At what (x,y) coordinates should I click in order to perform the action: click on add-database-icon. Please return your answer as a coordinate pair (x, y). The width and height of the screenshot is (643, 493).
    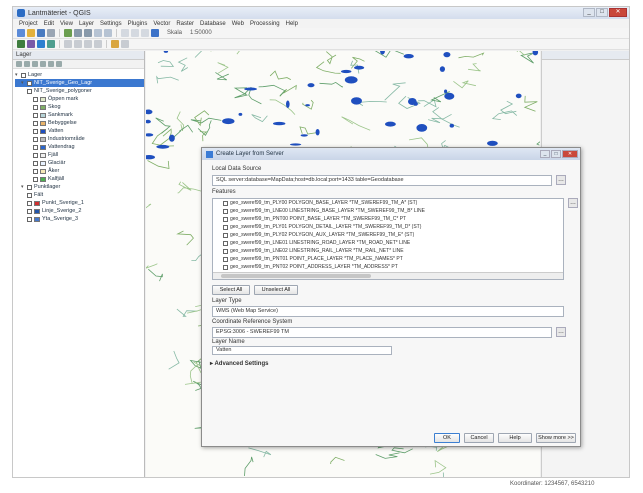
    Looking at the image, I should click on (51, 44).